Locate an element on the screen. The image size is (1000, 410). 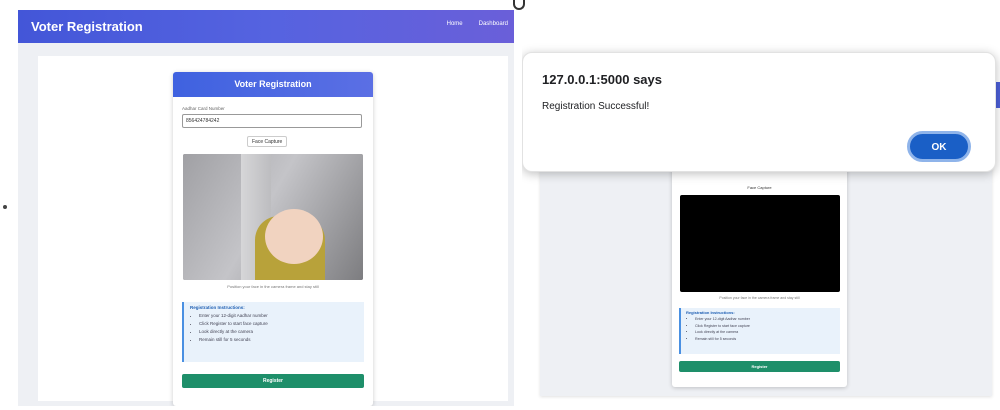
instruction-item: Click Register to start face capture is located at coordinates (278, 324).